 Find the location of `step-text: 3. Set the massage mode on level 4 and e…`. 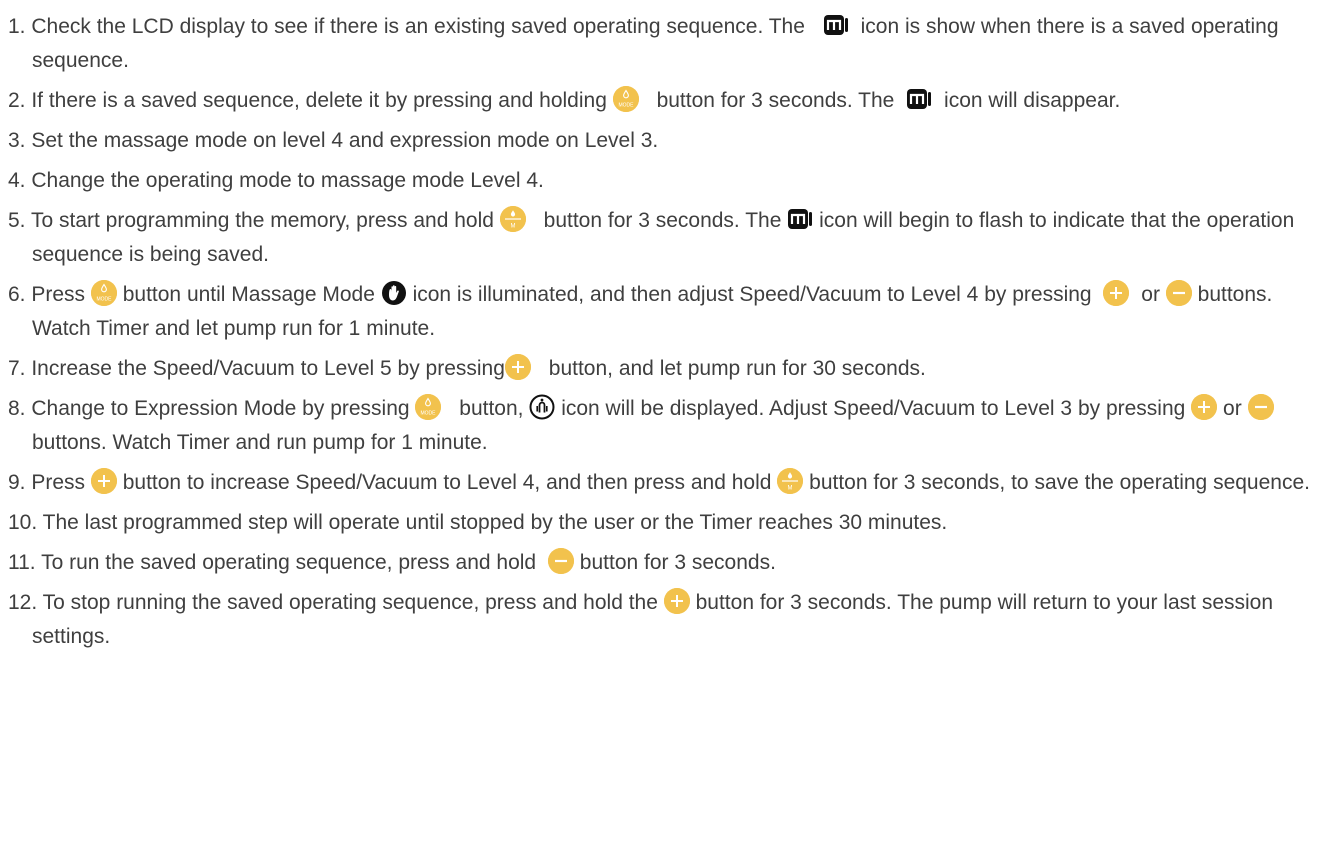

step-text: 3. Set the massage mode on level 4 and e… is located at coordinates (333, 140).